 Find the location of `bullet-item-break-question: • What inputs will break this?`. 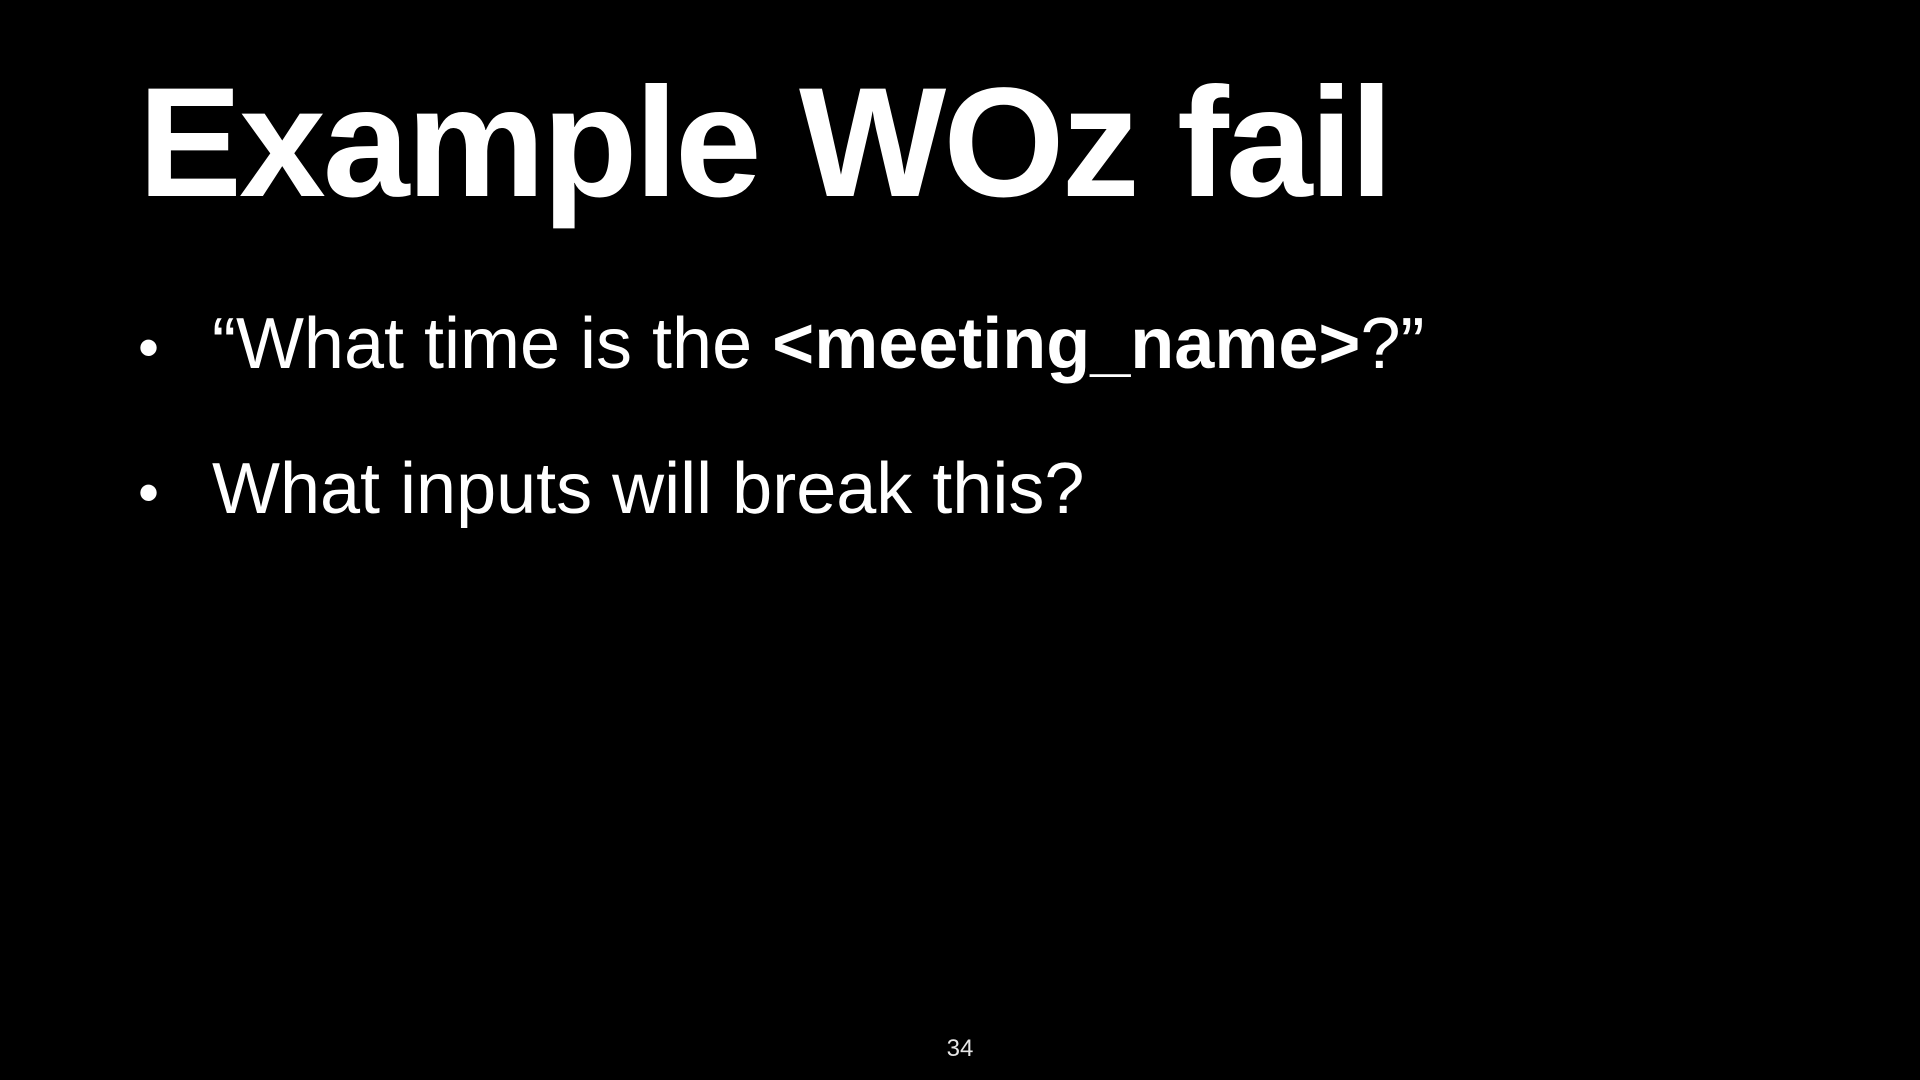

bullet-item-break-question: • What inputs will break this? is located at coordinates (781, 525).